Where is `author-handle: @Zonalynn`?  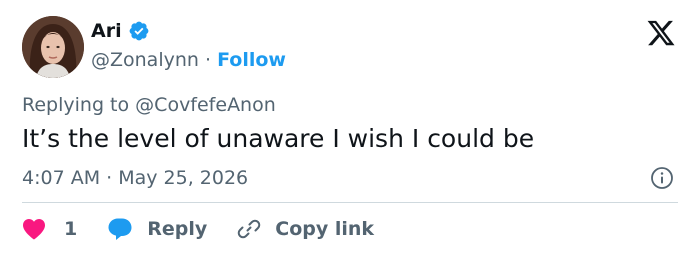 author-handle: @Zonalynn is located at coordinates (145, 60).